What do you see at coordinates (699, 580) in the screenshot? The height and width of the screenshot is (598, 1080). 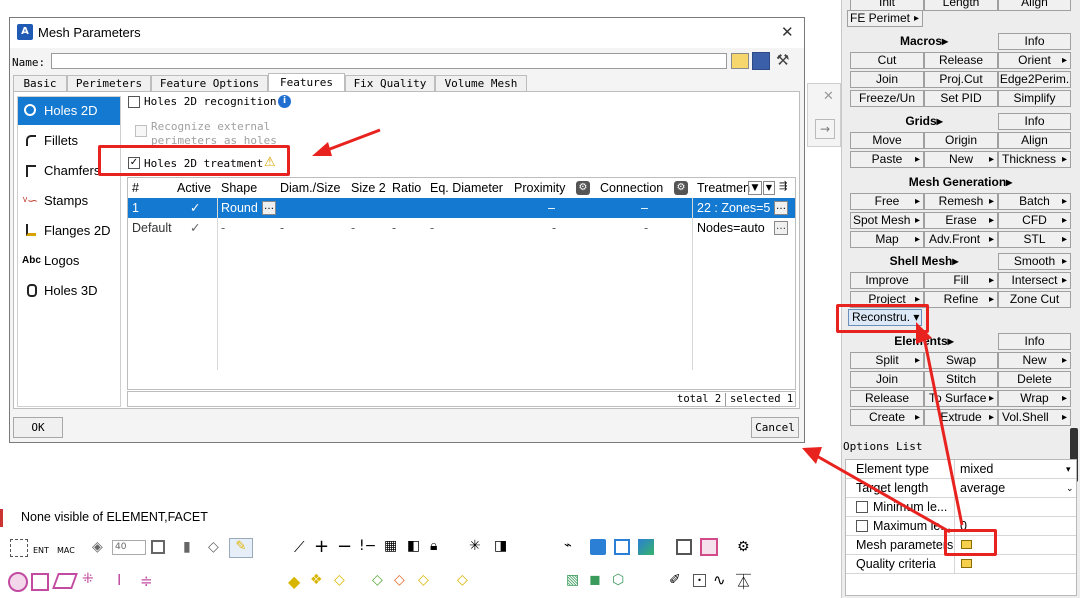 I see `point-icon: •` at bounding box center [699, 580].